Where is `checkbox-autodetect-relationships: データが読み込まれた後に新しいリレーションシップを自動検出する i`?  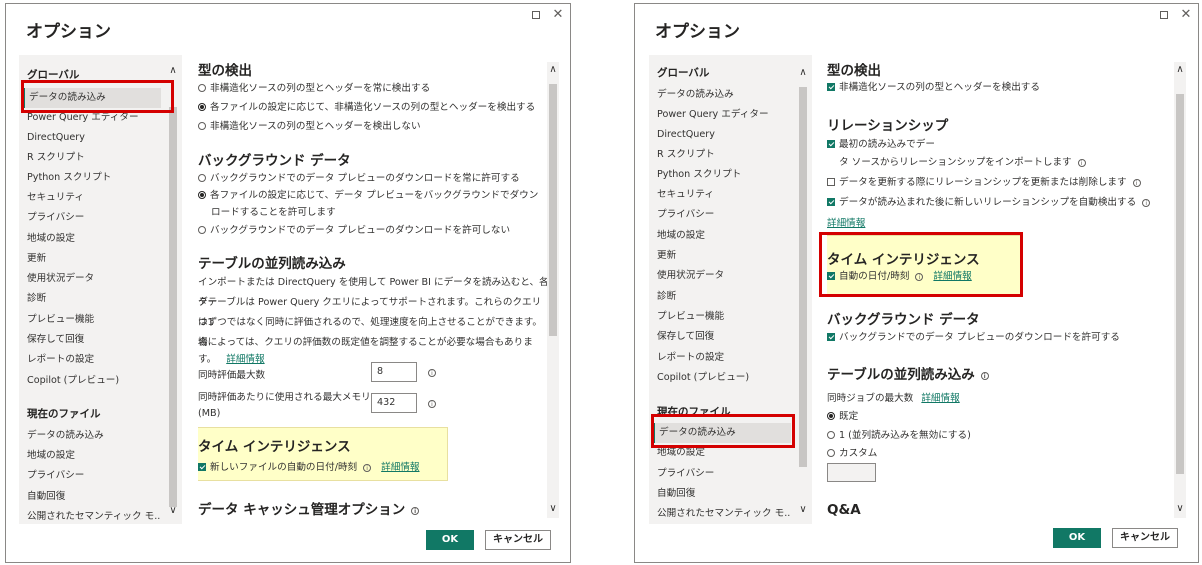
checkbox-autodetect-relationships: データが読み込まれた後に新しいリレーションシップを自動検出する i is located at coordinates (989, 203).